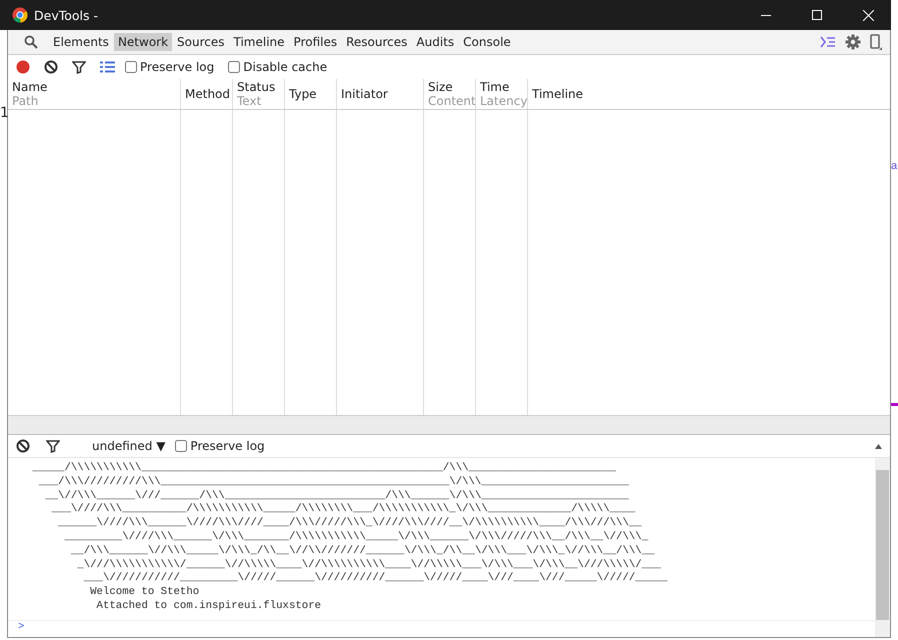 The height and width of the screenshot is (640, 898). I want to click on console-line: __/\\\______\//\\\_____\/\\\_/\\__\//\\///////______\/\\\_/\\__\/\\\___\/\\\_\//\\\__/\\\__, so click(362, 550).